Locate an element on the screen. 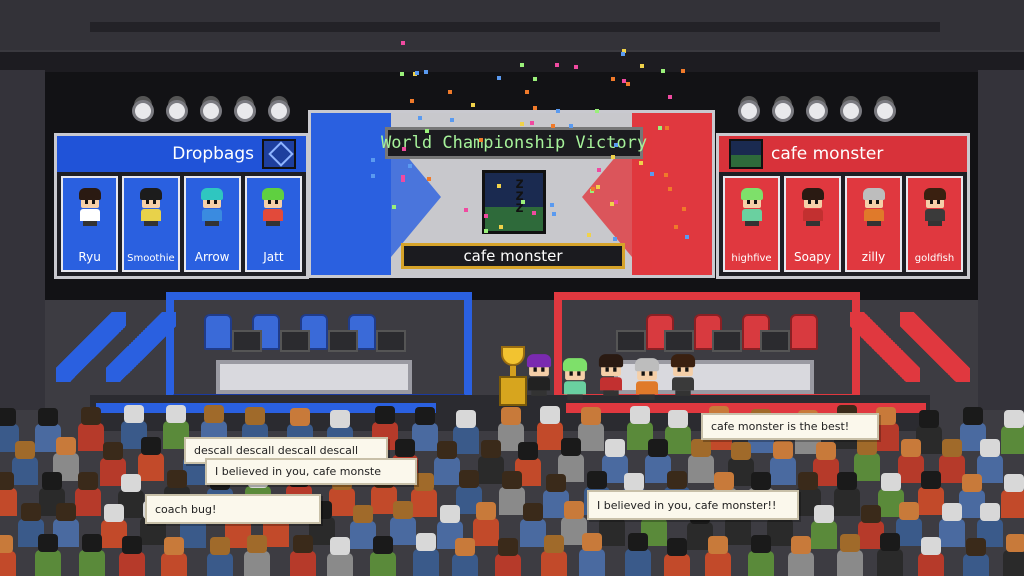 The width and height of the screenshot is (1024, 576). left-wall is located at coordinates (22, 240).